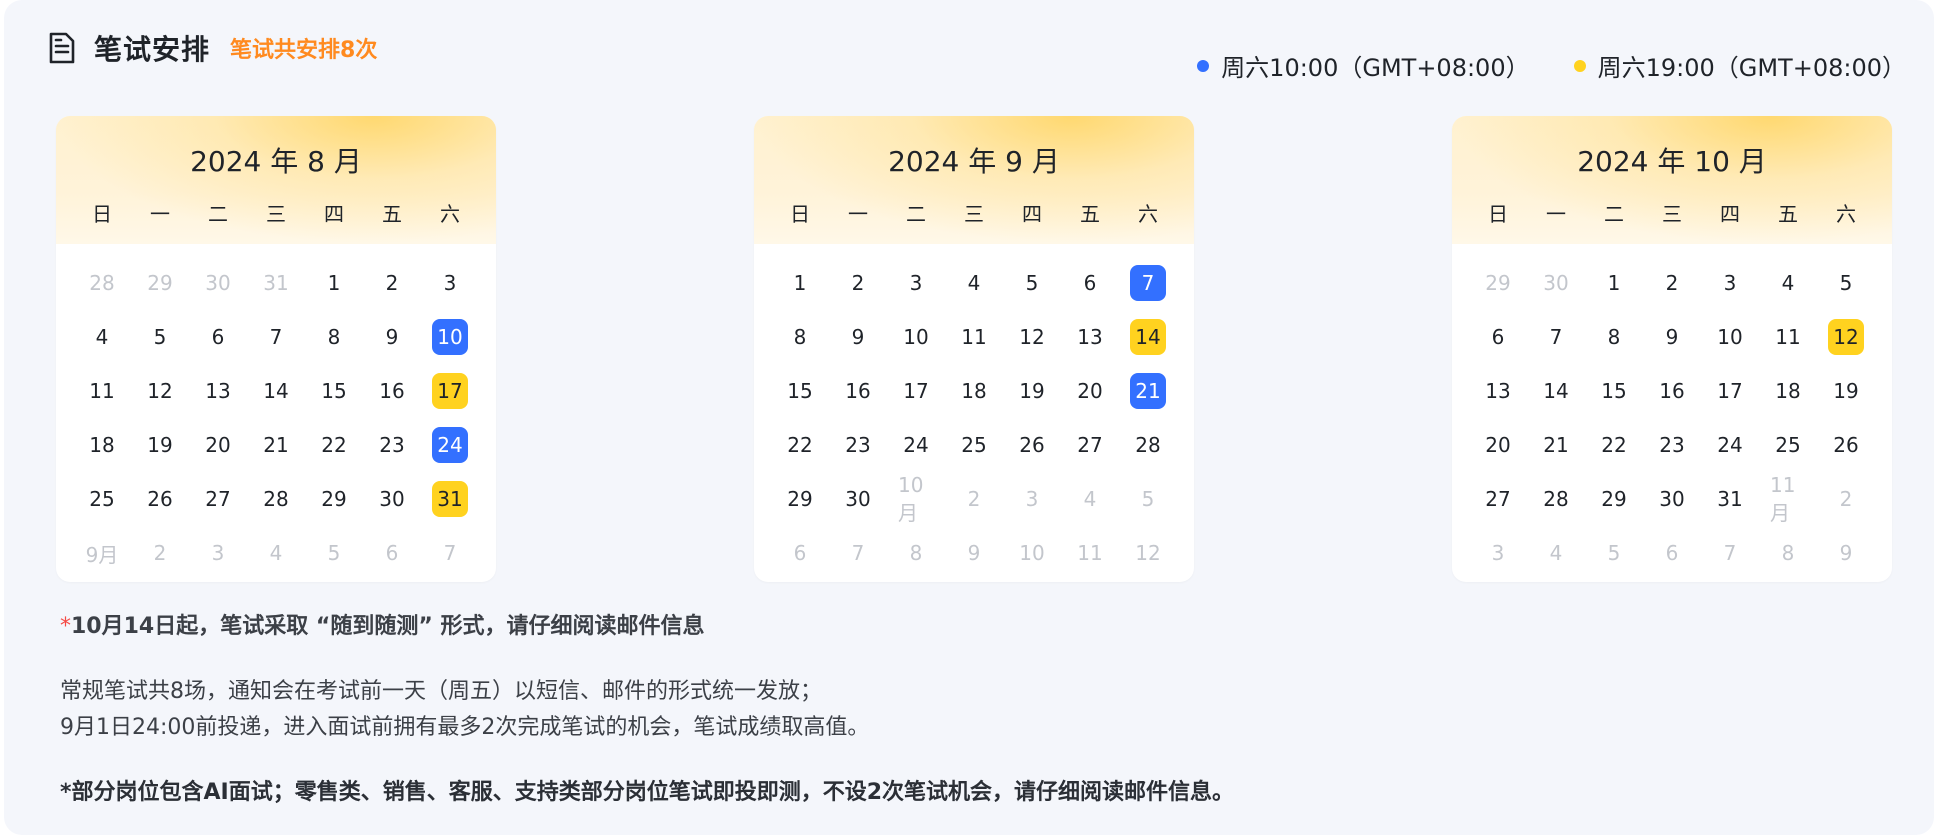 The image size is (1938, 835). Describe the element at coordinates (1556, 214) in the screenshot. I see `weekday-label: 一` at that location.